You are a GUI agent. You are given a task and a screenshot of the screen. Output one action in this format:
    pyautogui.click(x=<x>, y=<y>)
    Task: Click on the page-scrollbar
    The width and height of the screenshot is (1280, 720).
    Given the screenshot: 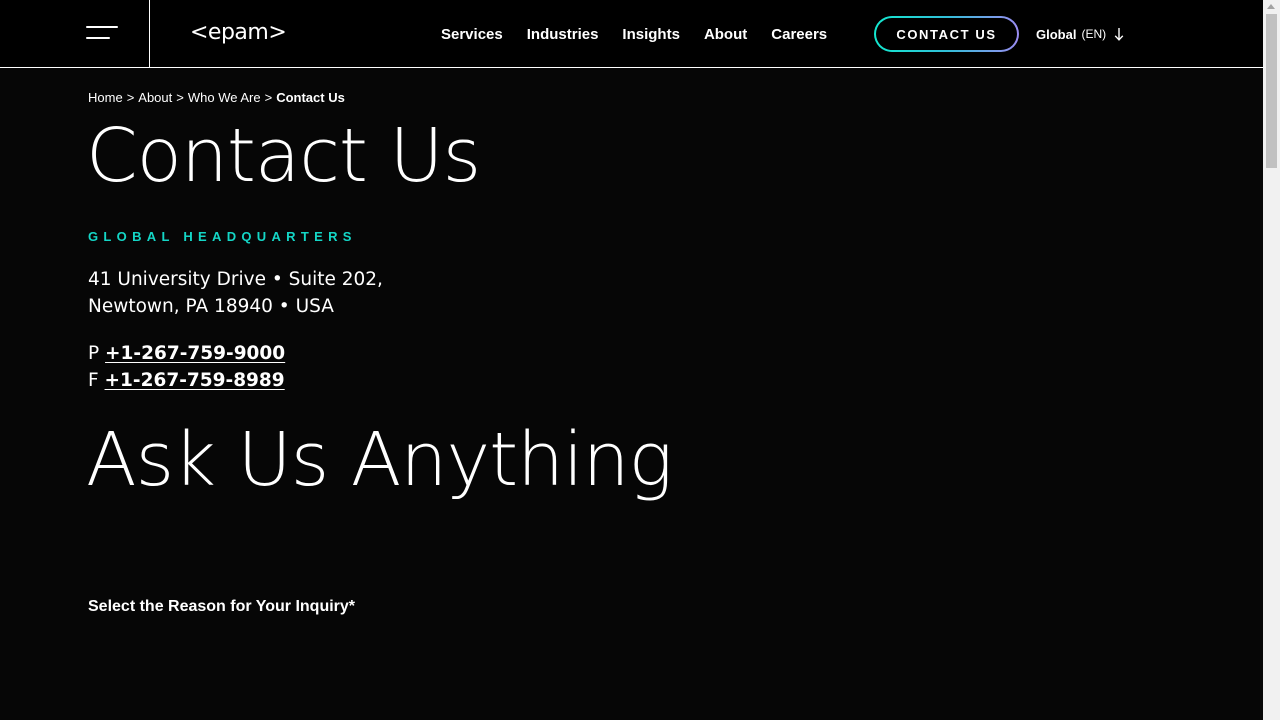 What is the action you would take?
    pyautogui.click(x=1271, y=360)
    